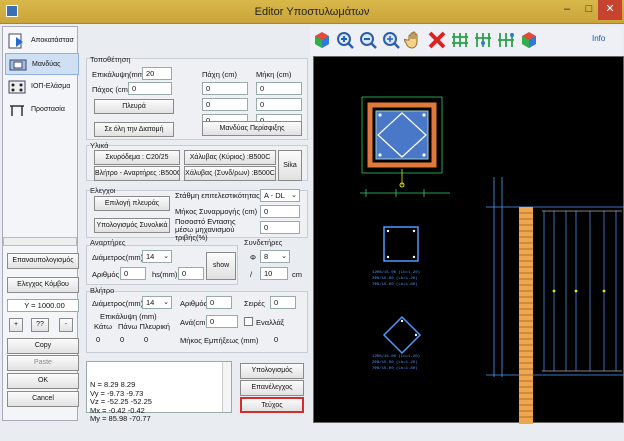 Image resolution: width=624 pixels, height=441 pixels. Describe the element at coordinates (589, 10) in the screenshot. I see `maximize-button: □` at that location.